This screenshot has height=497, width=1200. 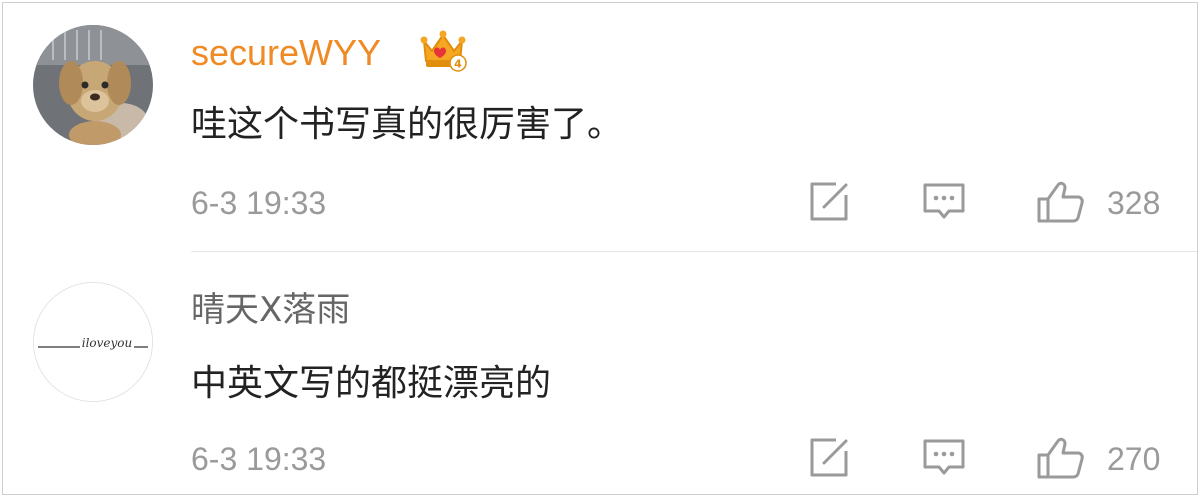 What do you see at coordinates (371, 383) in the screenshot?
I see `comment-text: 中英文写的都挺漂亮的` at bounding box center [371, 383].